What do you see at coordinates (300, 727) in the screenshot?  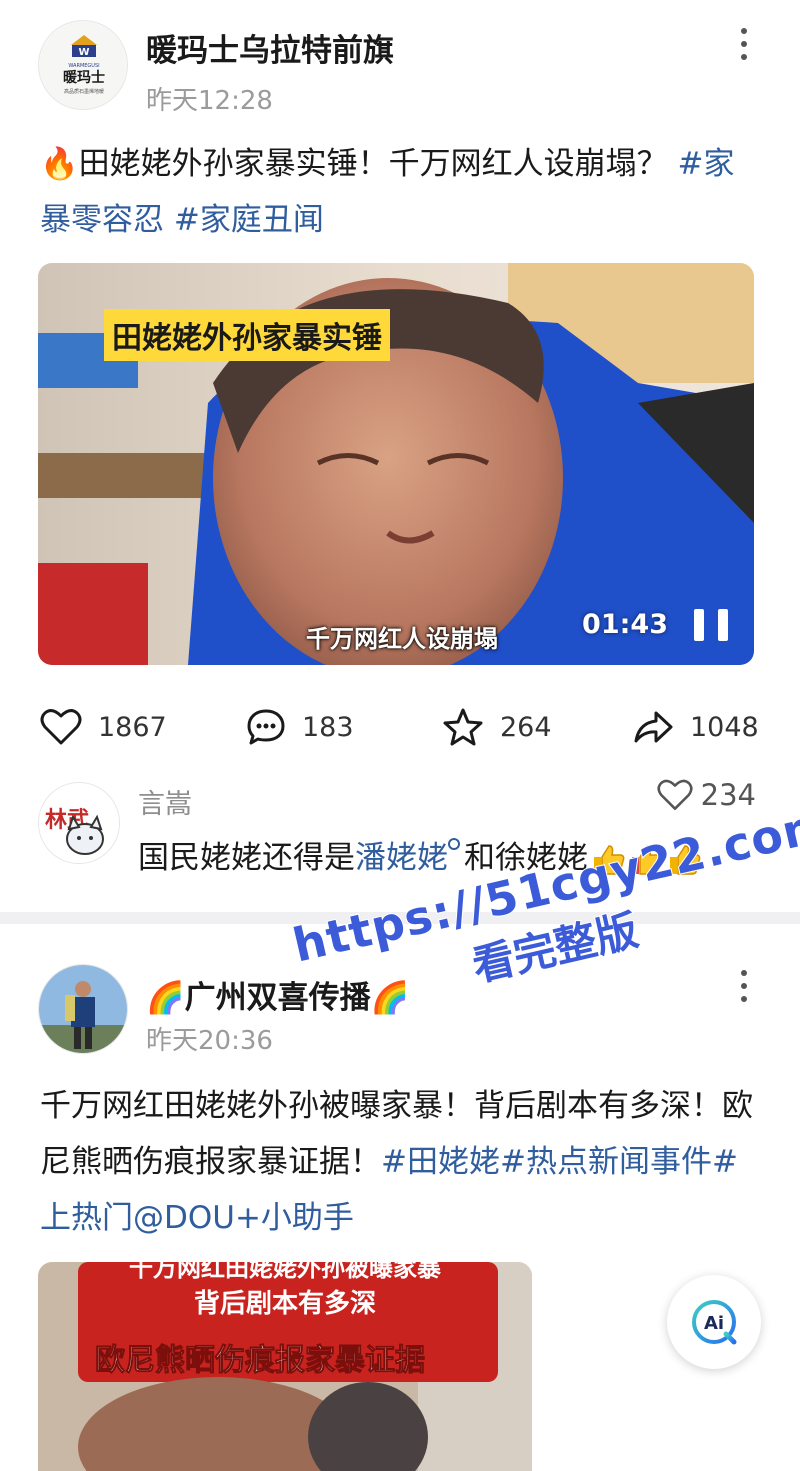 I see `comment-button: 183` at bounding box center [300, 727].